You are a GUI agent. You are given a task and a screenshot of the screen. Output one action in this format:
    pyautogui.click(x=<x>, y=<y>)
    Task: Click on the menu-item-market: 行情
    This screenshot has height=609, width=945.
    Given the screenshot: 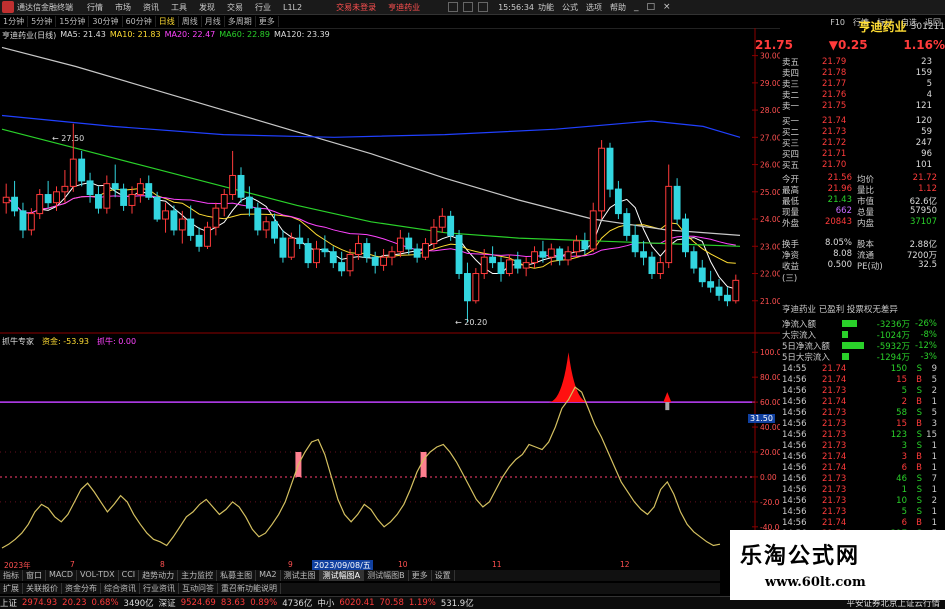 What is the action you would take?
    pyautogui.click(x=95, y=7)
    